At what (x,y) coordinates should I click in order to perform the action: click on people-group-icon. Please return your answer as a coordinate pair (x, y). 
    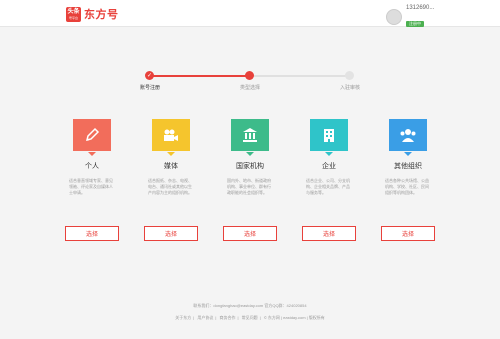
    Looking at the image, I should click on (408, 135).